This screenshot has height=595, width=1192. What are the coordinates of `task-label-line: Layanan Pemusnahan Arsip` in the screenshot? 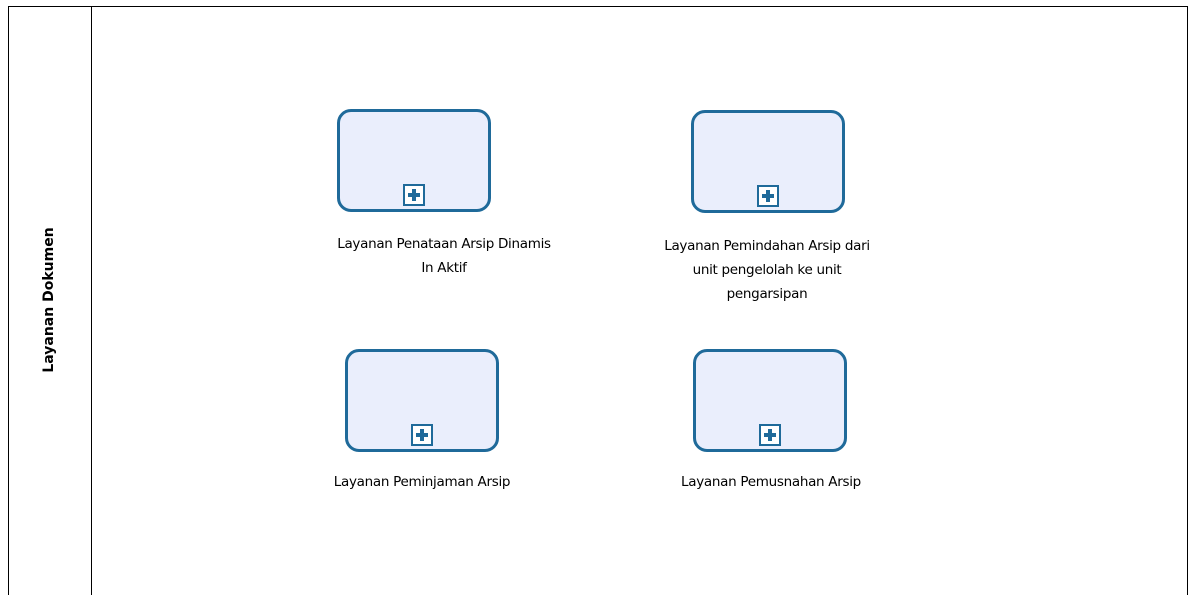 It's located at (771, 482).